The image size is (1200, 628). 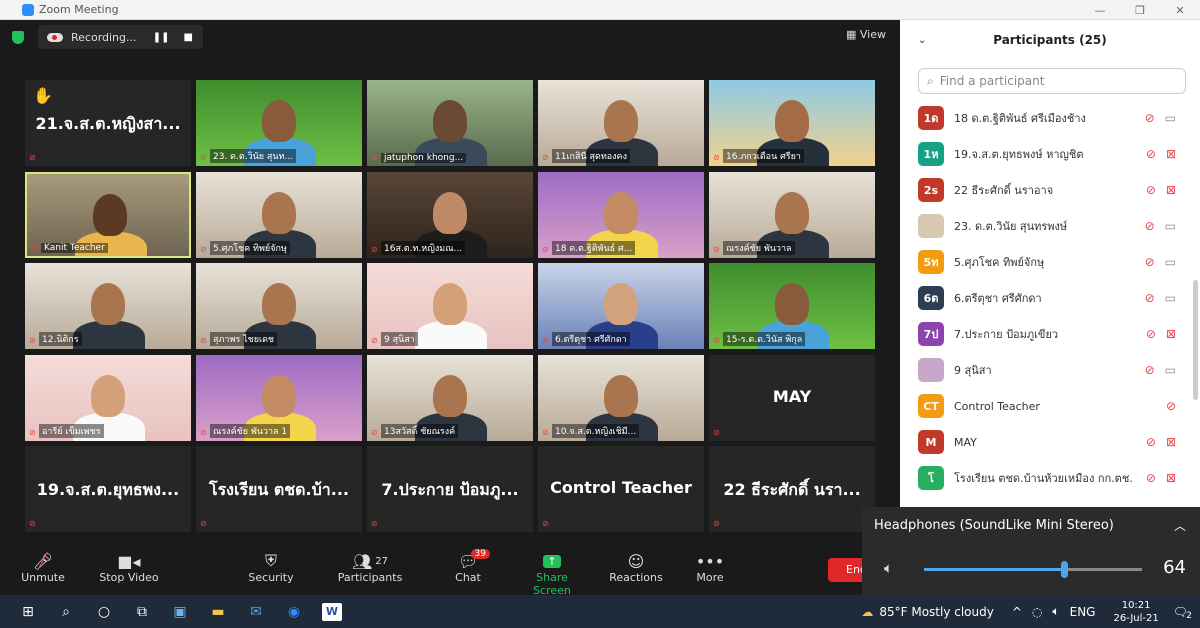 I want to click on pause-recording-icon: ❚❚, so click(x=161, y=37).